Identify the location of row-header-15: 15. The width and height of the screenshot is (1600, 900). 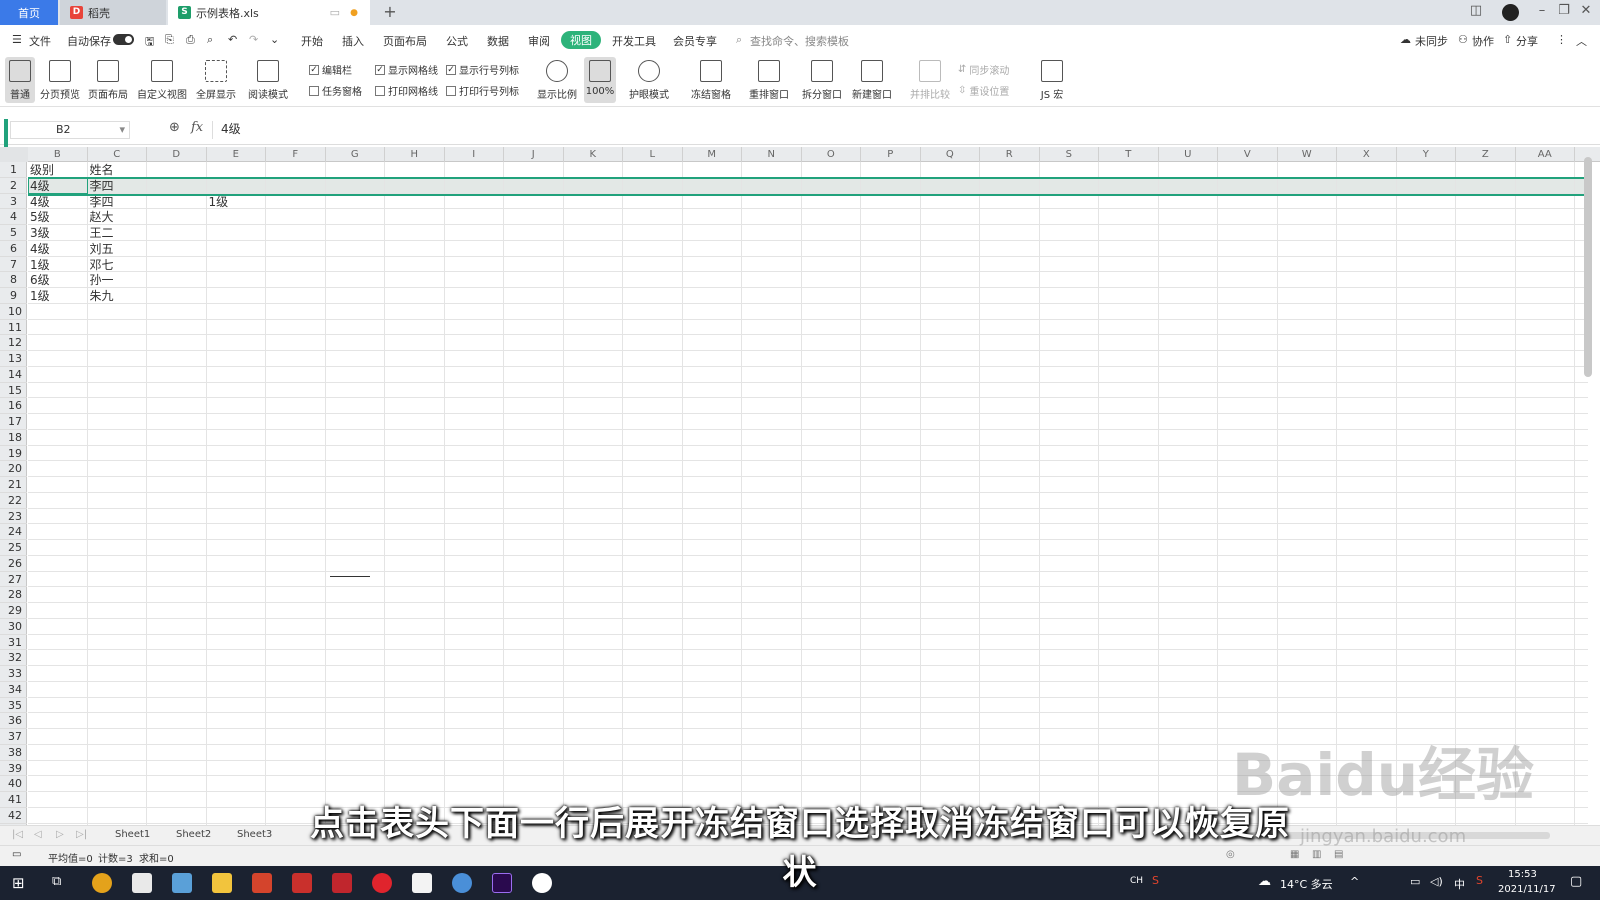
(13, 391).